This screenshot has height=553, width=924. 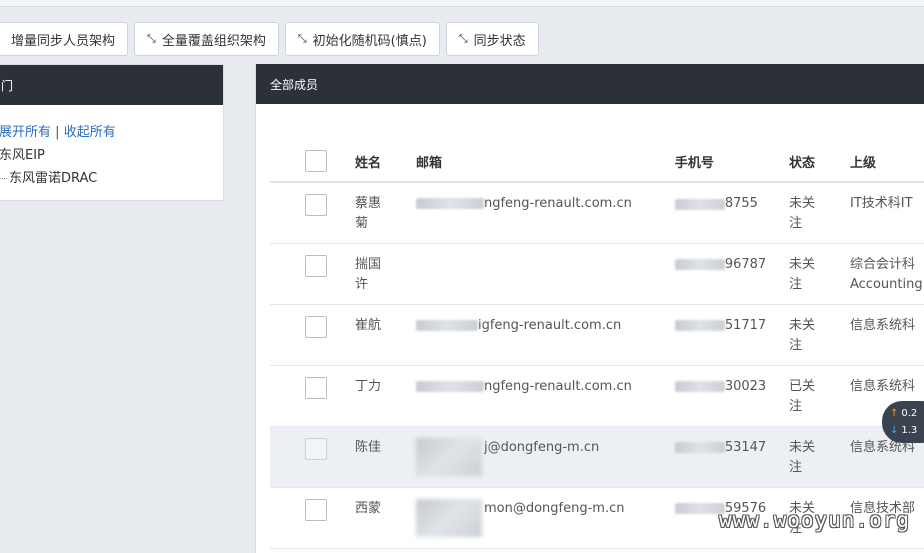 What do you see at coordinates (385, 396) in the screenshot?
I see `name-cell: 丁力` at bounding box center [385, 396].